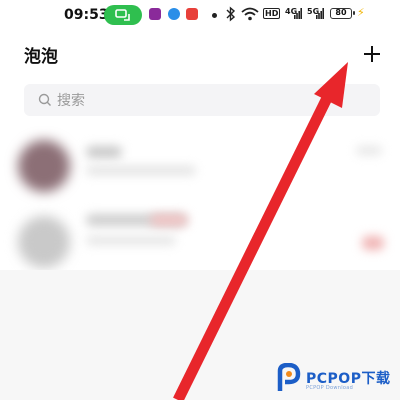  What do you see at coordinates (155, 14) in the screenshot?
I see `app-icon` at bounding box center [155, 14].